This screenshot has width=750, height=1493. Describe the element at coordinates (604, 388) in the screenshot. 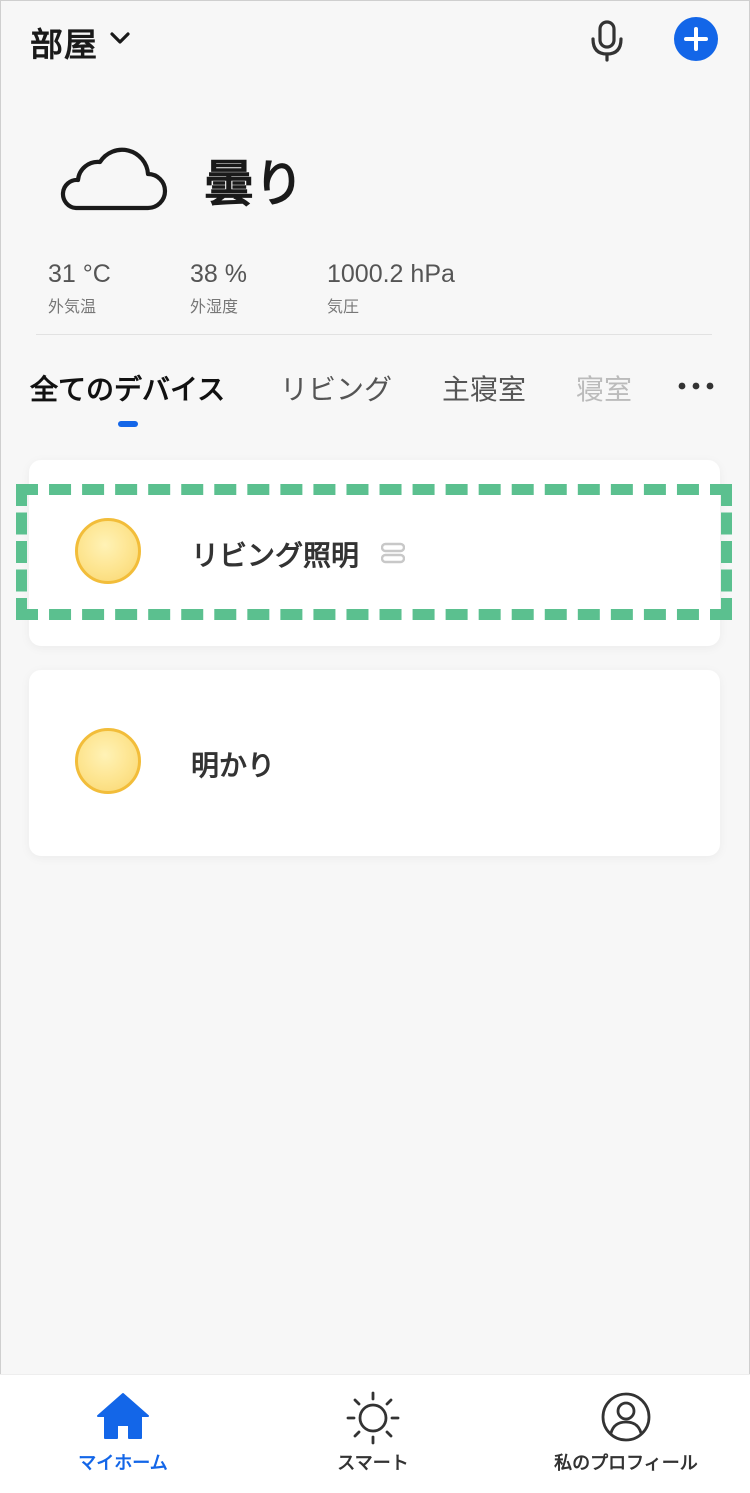

I see `tab-bedroom: 寝室` at that location.